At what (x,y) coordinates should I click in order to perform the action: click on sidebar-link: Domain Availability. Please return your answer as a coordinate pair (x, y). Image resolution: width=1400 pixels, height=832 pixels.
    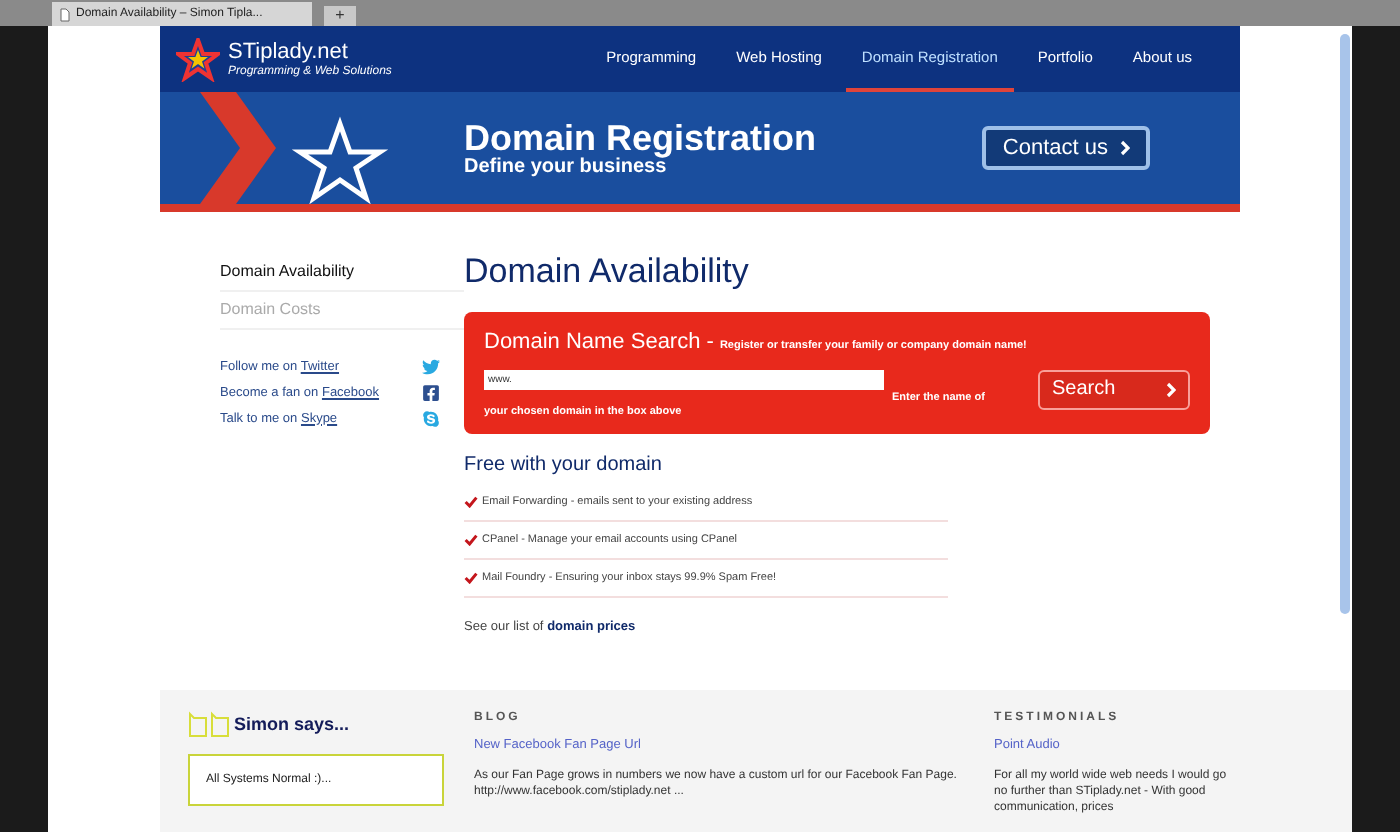
    Looking at the image, I should click on (342, 273).